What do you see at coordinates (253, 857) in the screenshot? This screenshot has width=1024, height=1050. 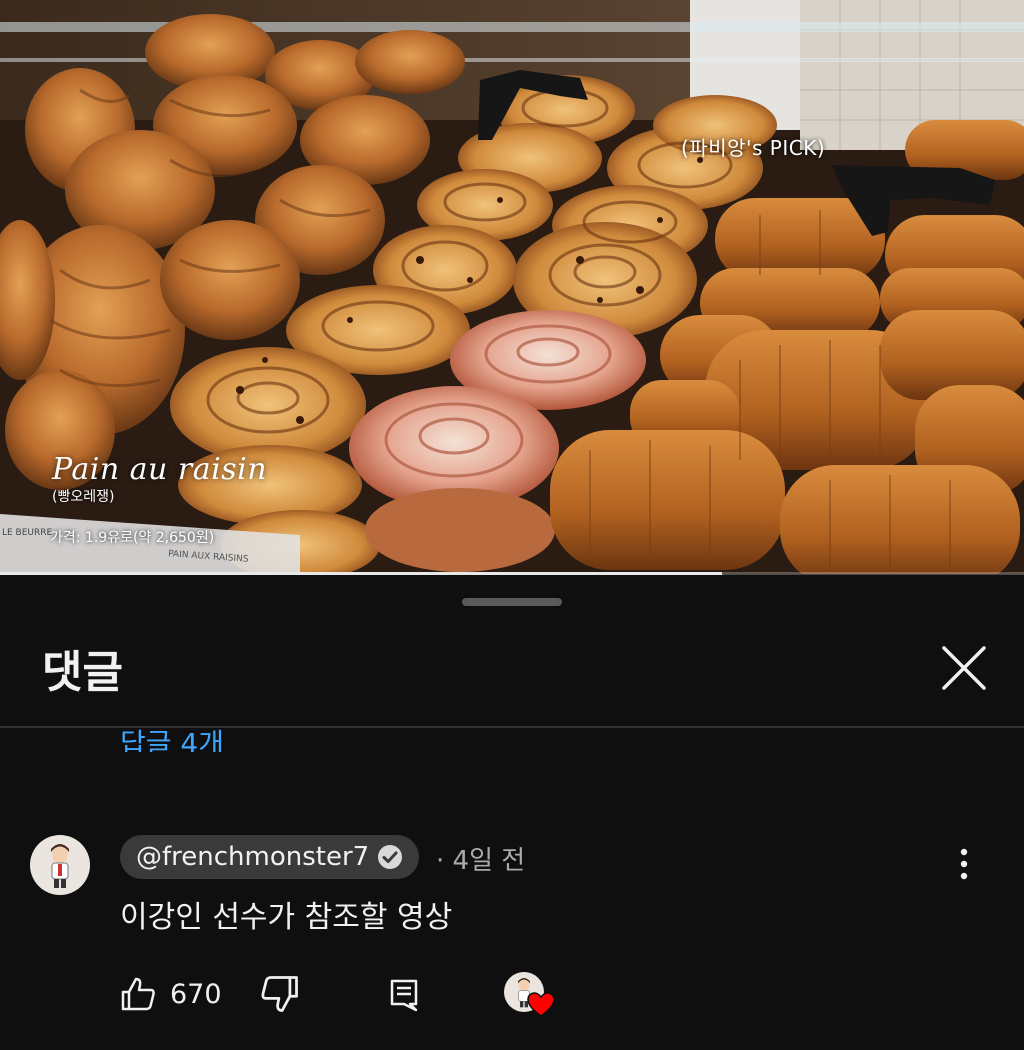 I see `author-handle: @frenchmonster7` at bounding box center [253, 857].